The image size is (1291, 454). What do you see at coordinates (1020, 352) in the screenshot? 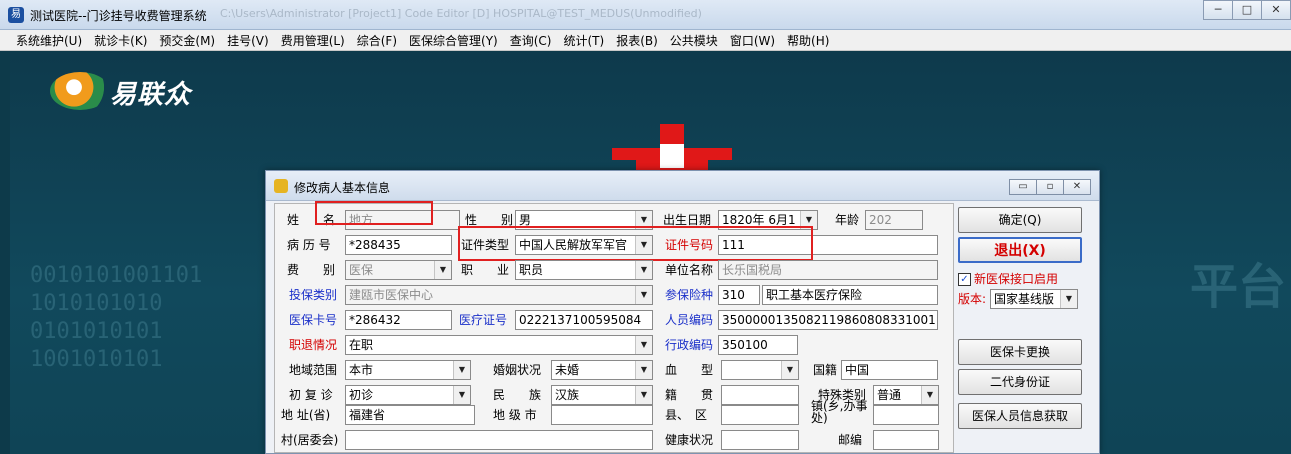
I see `card-change-button: 医保卡更换` at bounding box center [1020, 352].